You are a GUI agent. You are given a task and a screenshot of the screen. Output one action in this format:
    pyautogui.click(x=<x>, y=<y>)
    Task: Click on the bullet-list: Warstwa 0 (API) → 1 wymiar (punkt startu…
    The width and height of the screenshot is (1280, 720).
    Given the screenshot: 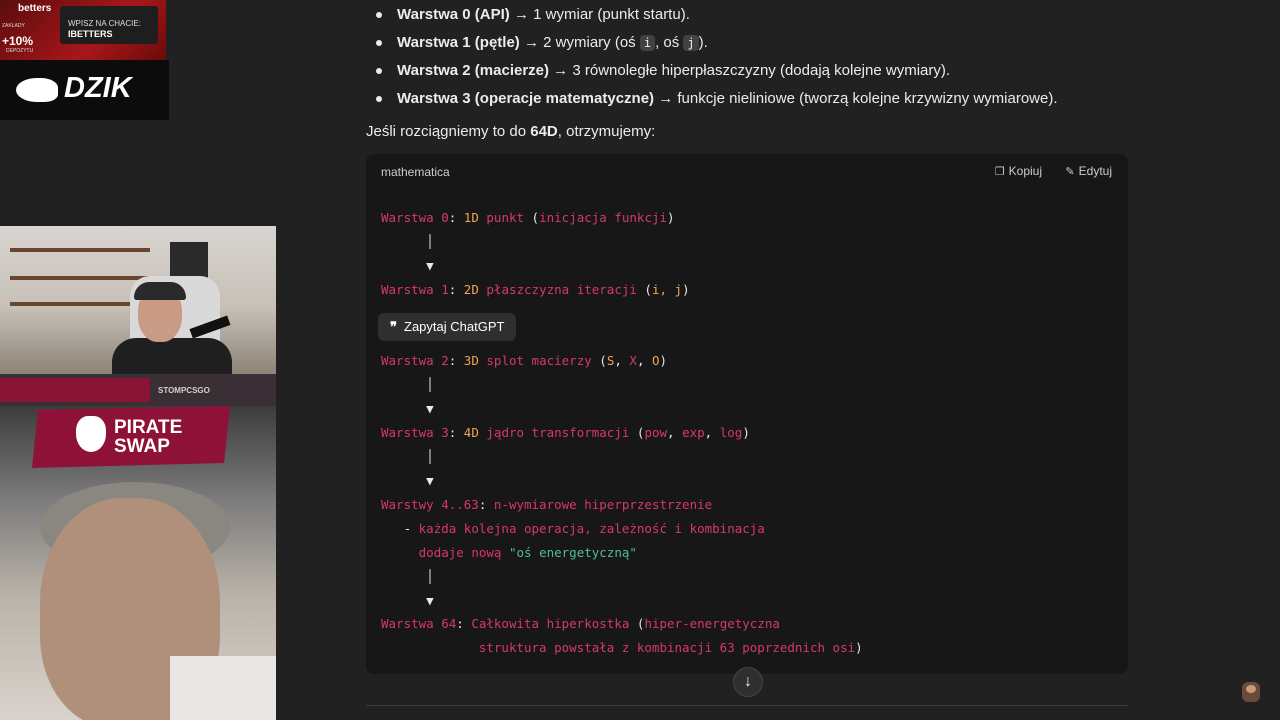 What is the action you would take?
    pyautogui.click(x=752, y=58)
    